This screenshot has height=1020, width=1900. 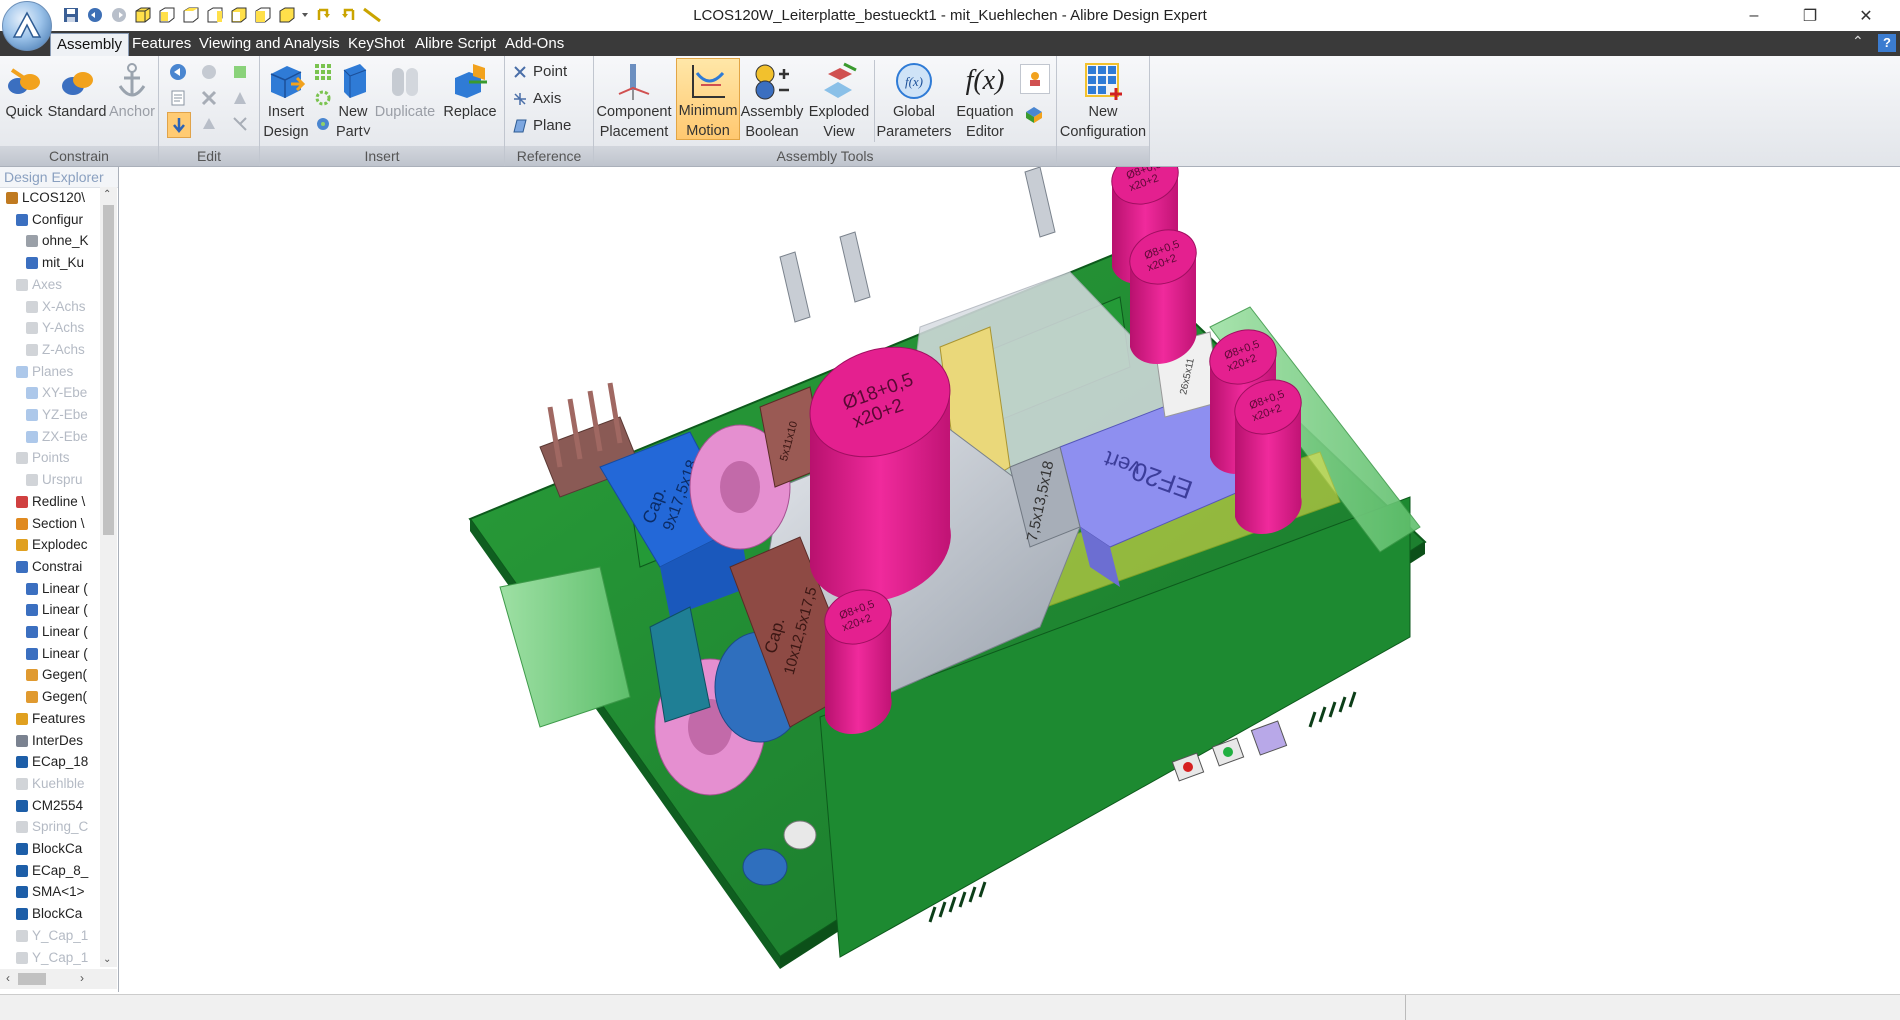 What do you see at coordinates (161, 44) in the screenshot?
I see `tab-features: Features` at bounding box center [161, 44].